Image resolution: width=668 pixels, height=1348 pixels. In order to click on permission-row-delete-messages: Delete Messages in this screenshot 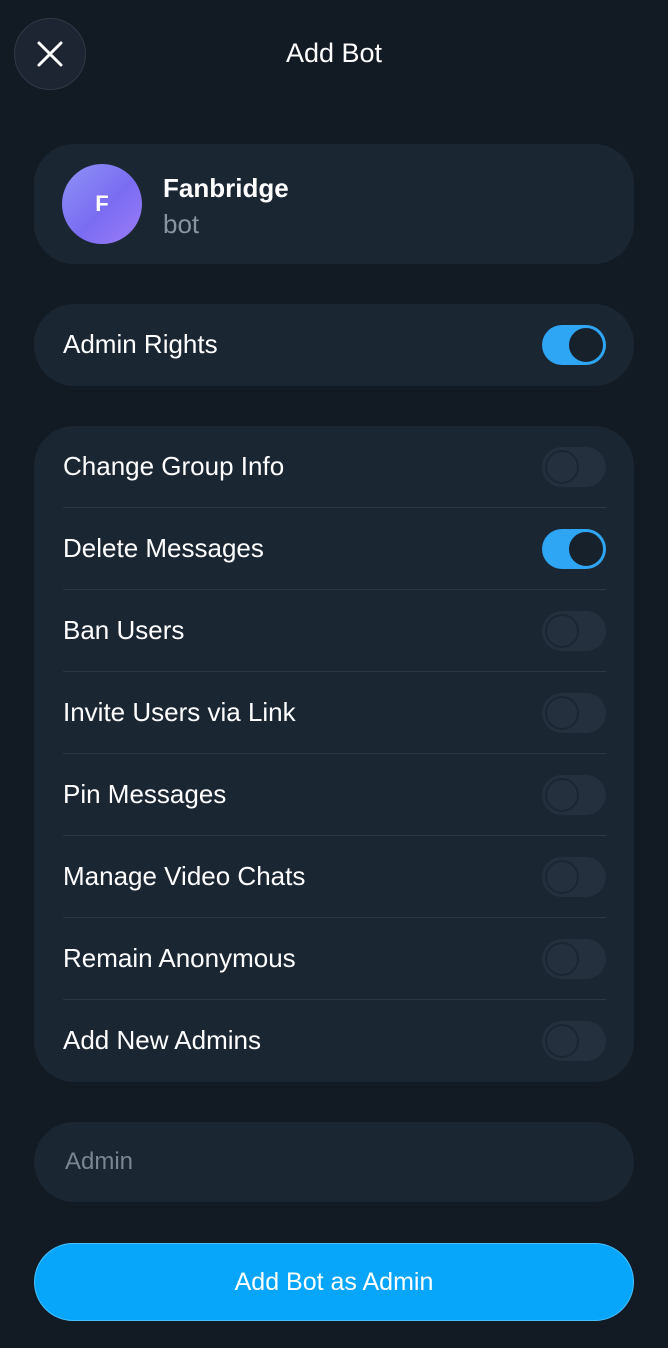, I will do `click(334, 549)`.